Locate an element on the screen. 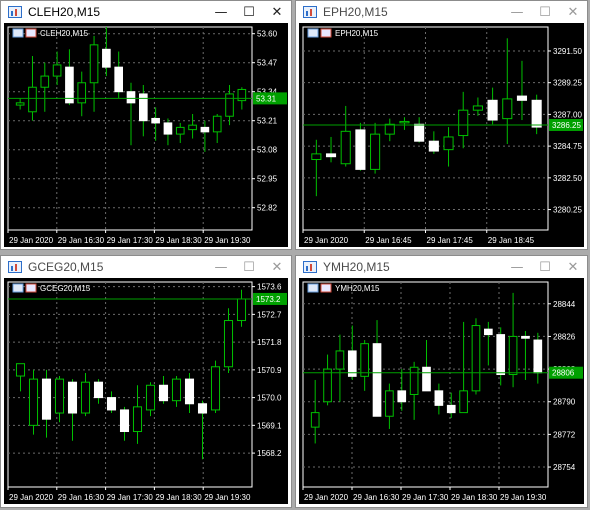  chart-symbol-label: YMH20,M15 is located at coordinates (357, 288).